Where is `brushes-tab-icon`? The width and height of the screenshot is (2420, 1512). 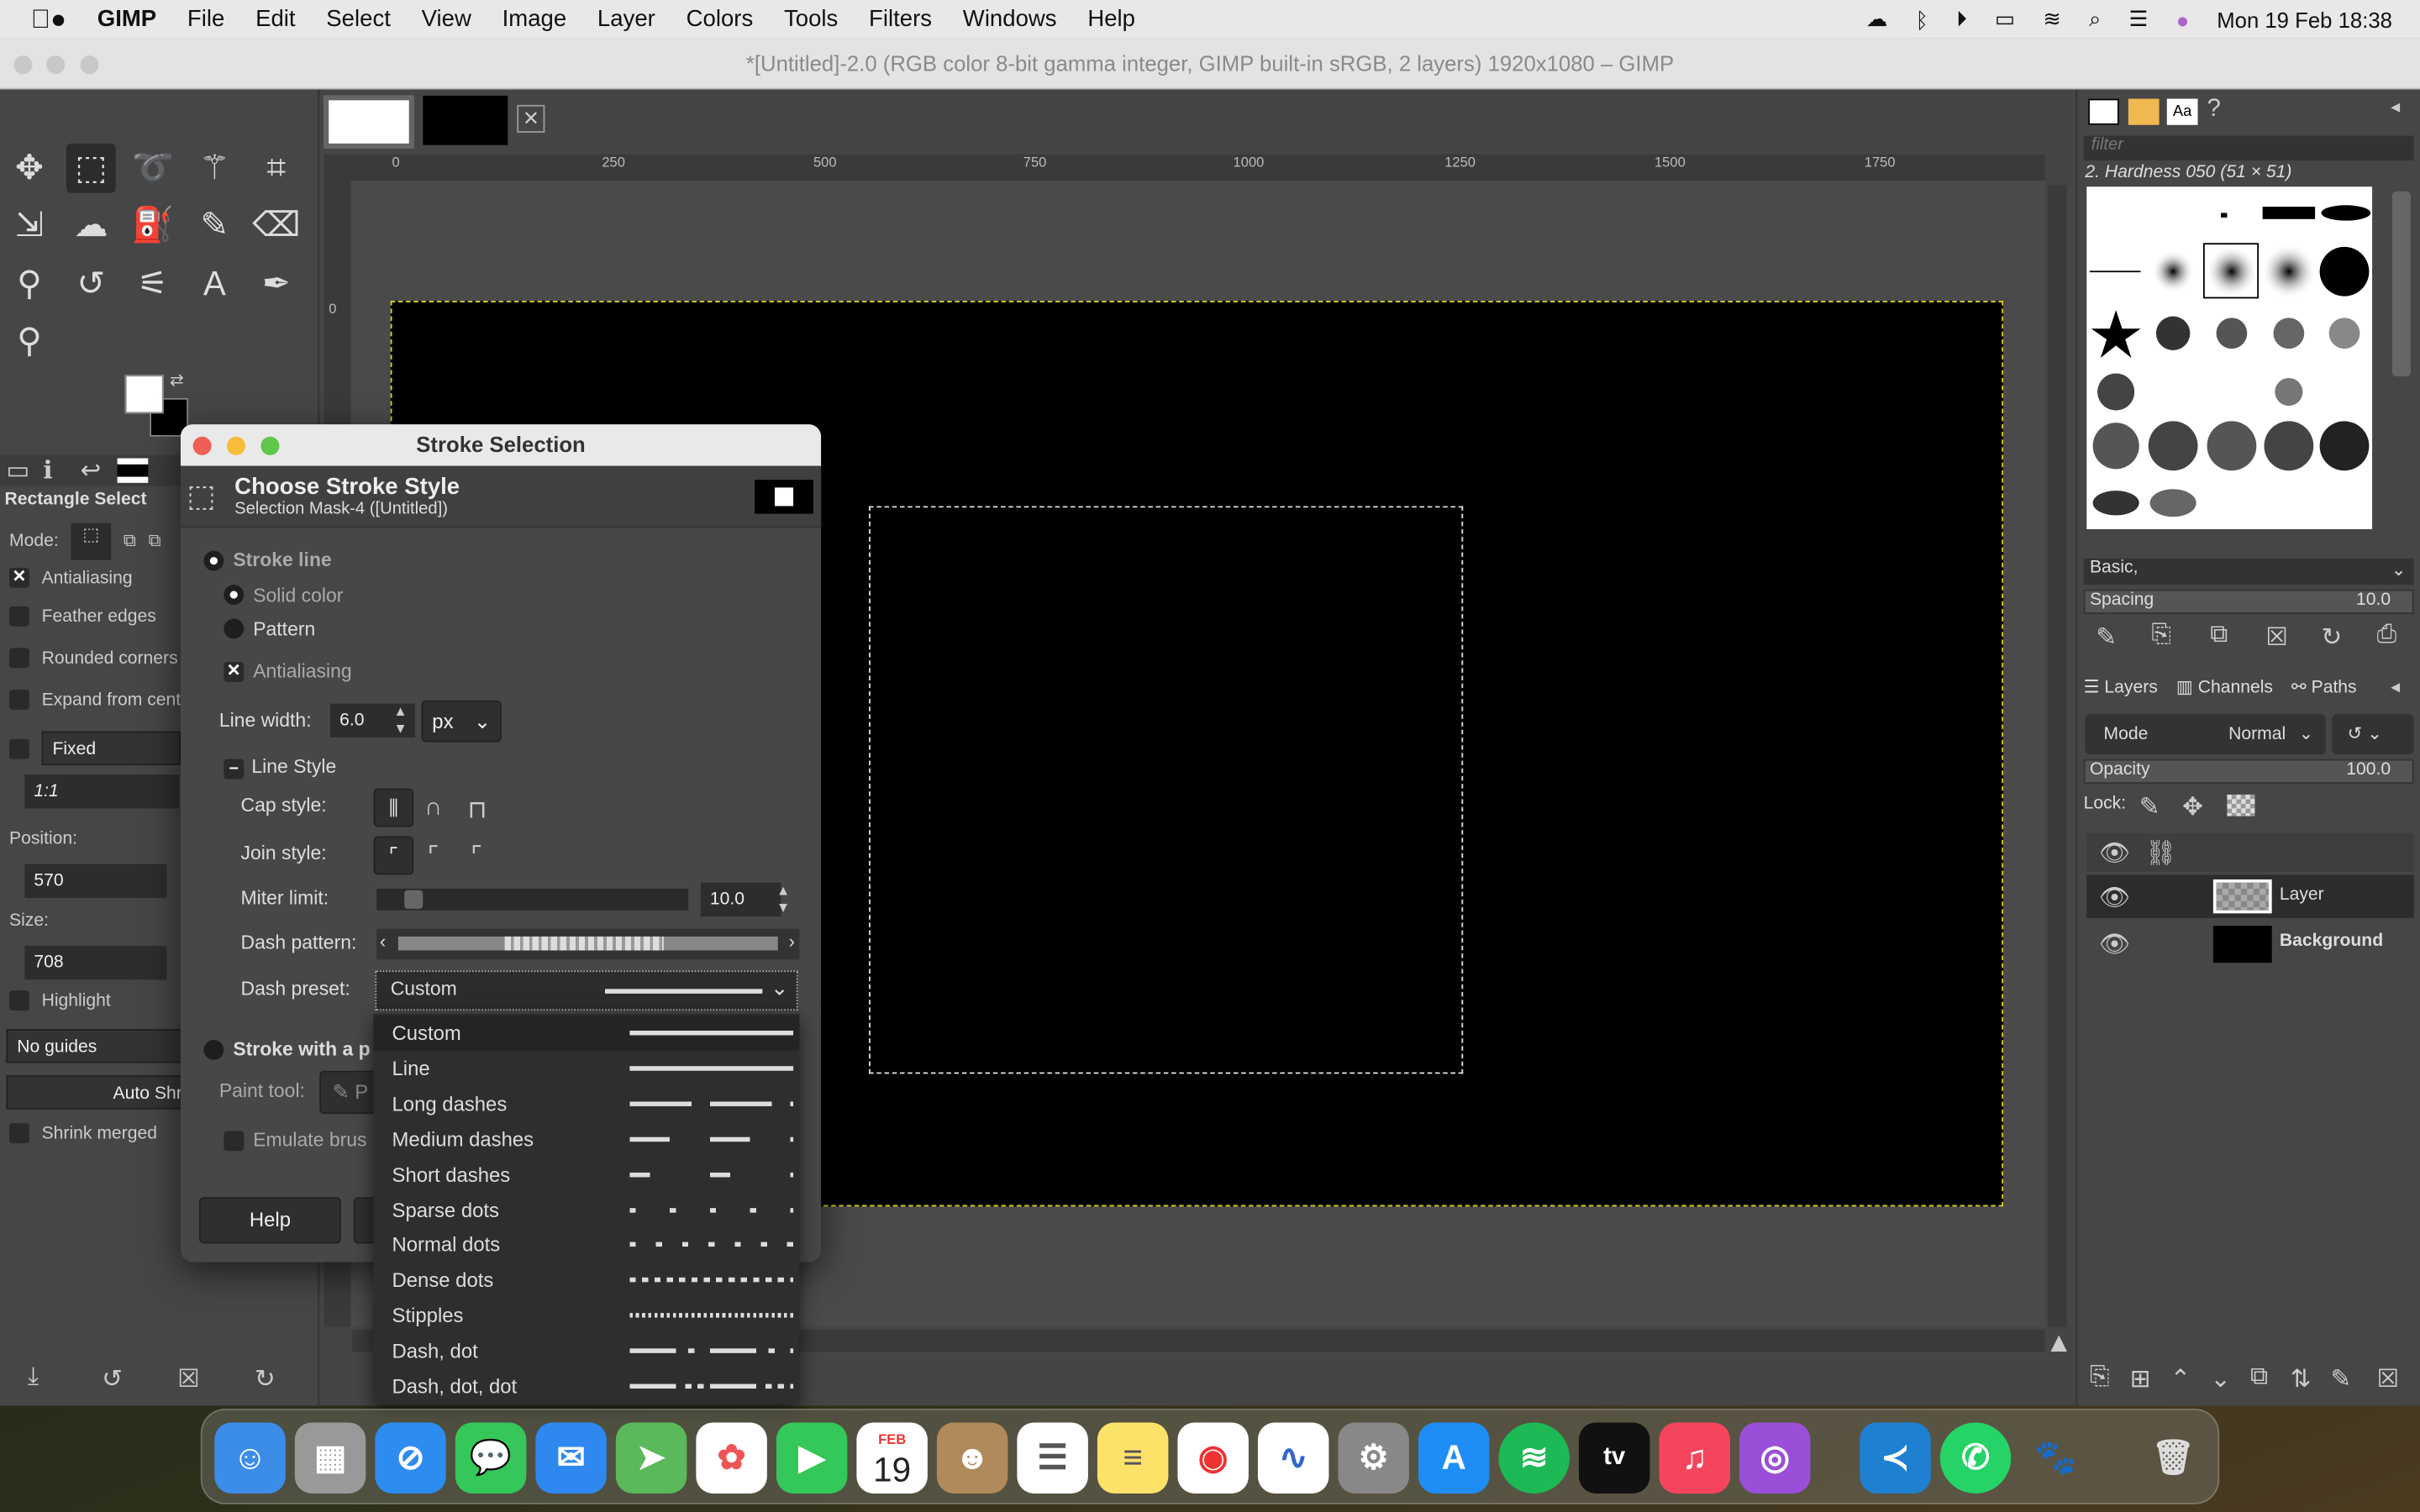
brushes-tab-icon is located at coordinates (2103, 111).